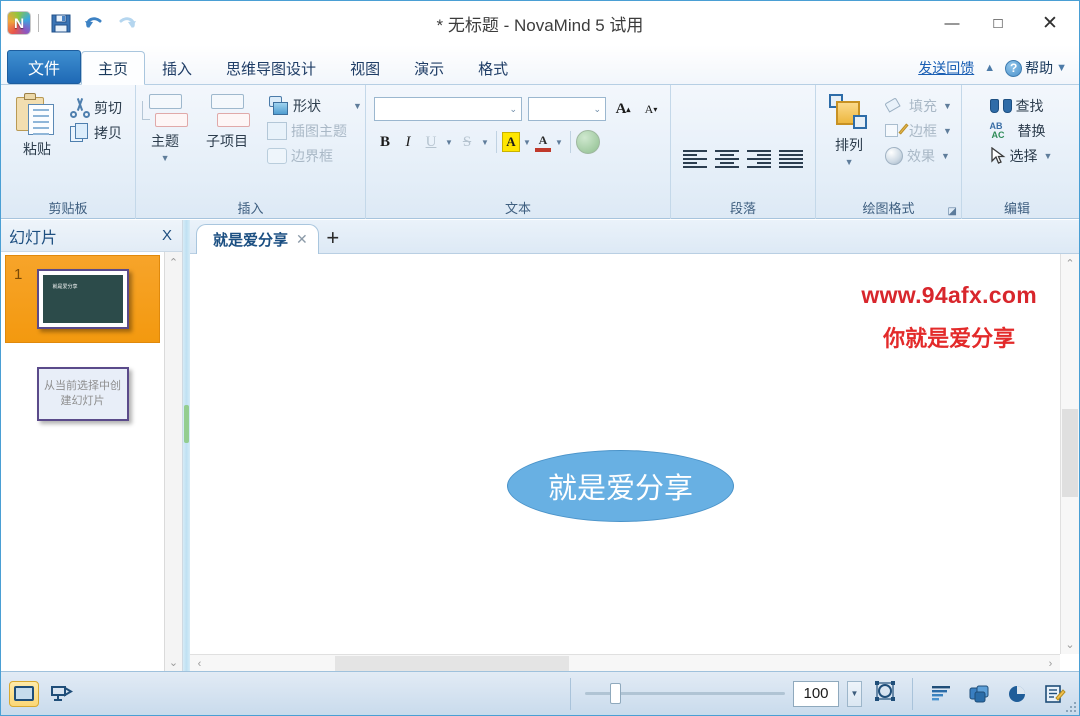 This screenshot has width=1080, height=716. I want to click on paragraph-group-label: 段落, so click(742, 208).